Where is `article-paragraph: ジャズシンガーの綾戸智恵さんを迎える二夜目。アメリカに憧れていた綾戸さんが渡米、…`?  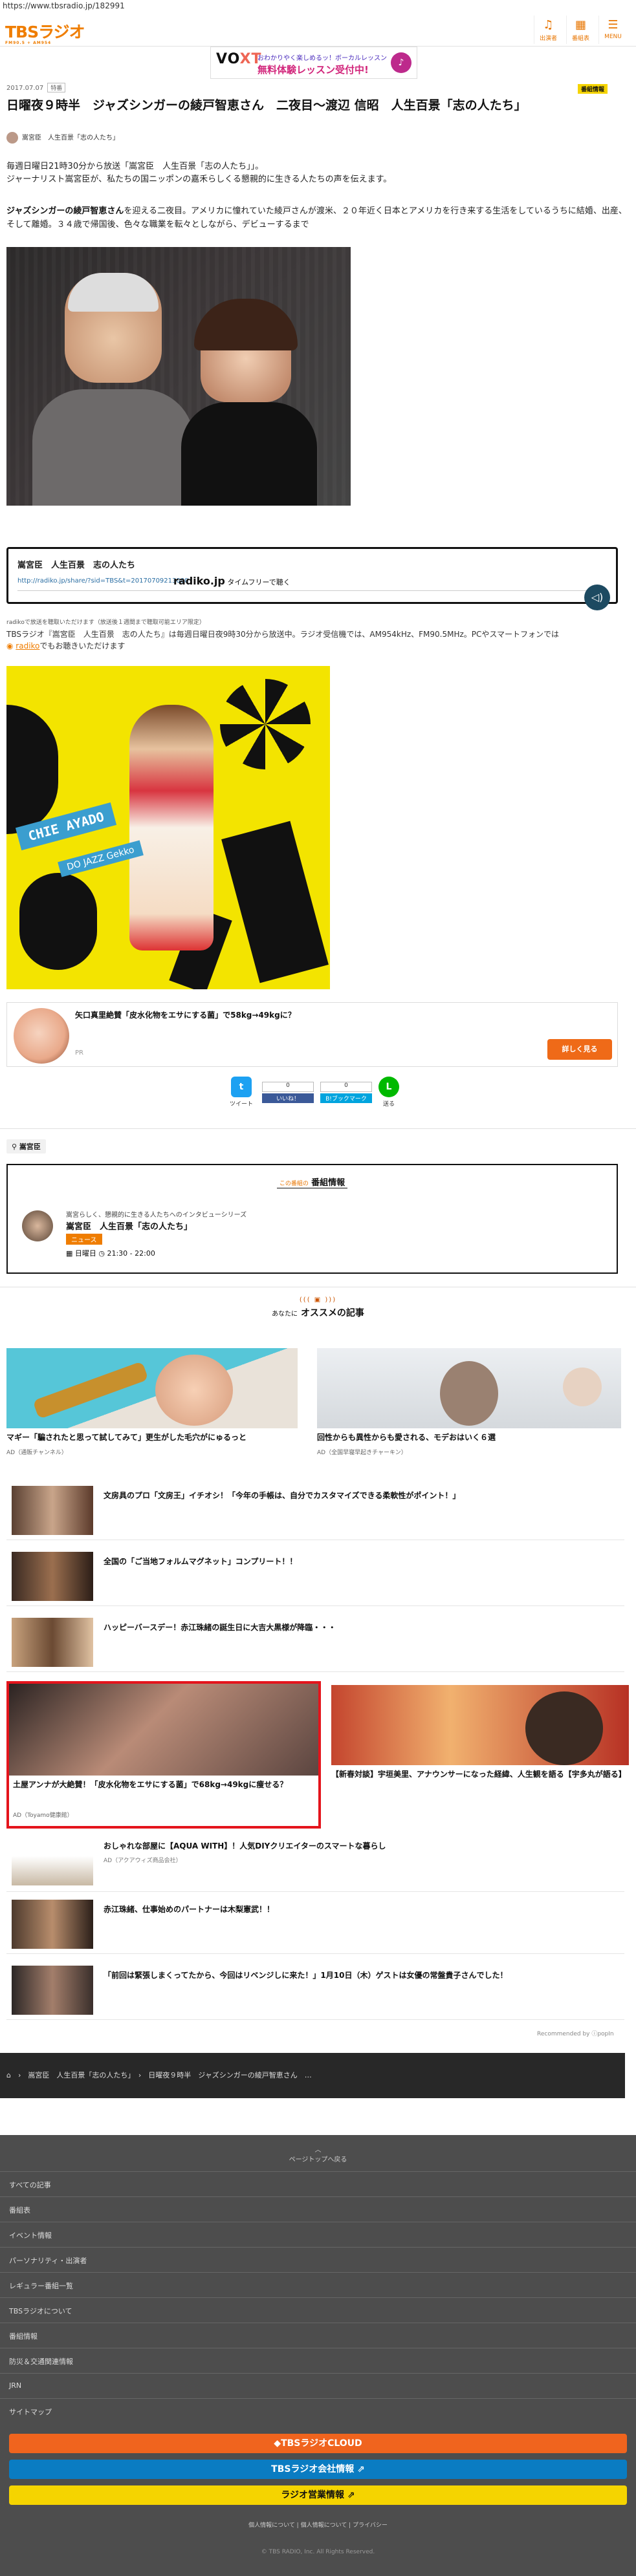 article-paragraph: ジャズシンガーの綾戸智恵さんを迎える二夜目。アメリカに憧れていた綾戸さんが渡米、… is located at coordinates (316, 218).